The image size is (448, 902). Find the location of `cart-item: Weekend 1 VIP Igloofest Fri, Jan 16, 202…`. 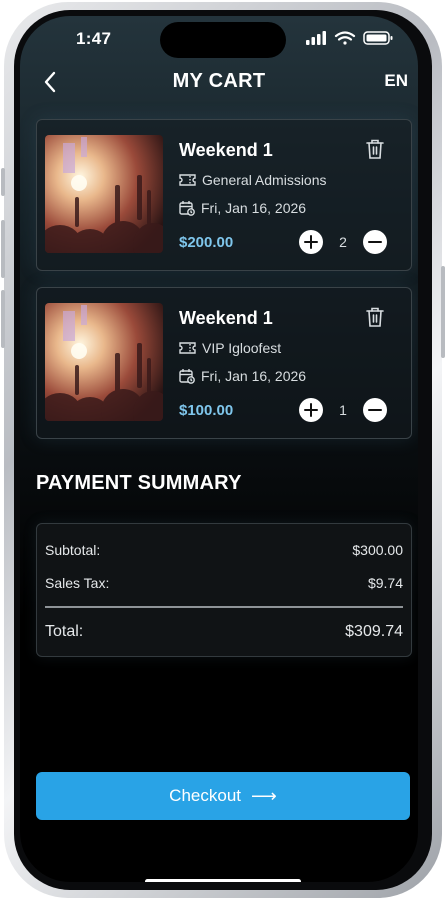

cart-item: Weekend 1 VIP Igloofest Fri, Jan 16, 202… is located at coordinates (224, 363).